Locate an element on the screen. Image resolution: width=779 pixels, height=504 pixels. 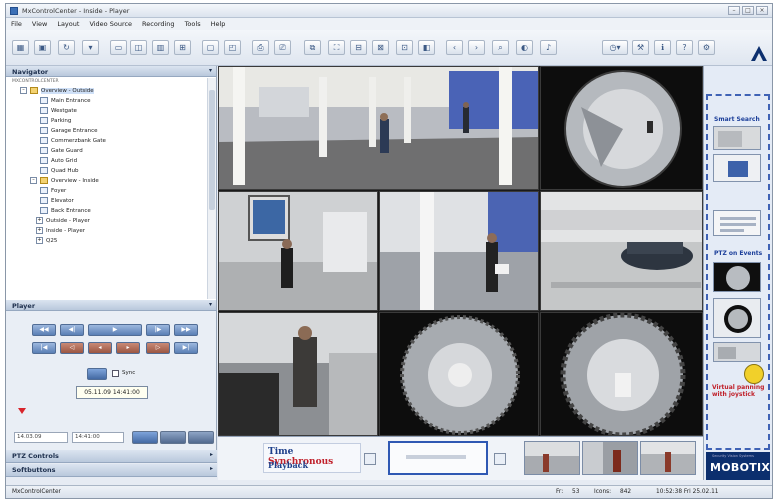
monitor-icon: ▭ is located at coordinates (118, 47).